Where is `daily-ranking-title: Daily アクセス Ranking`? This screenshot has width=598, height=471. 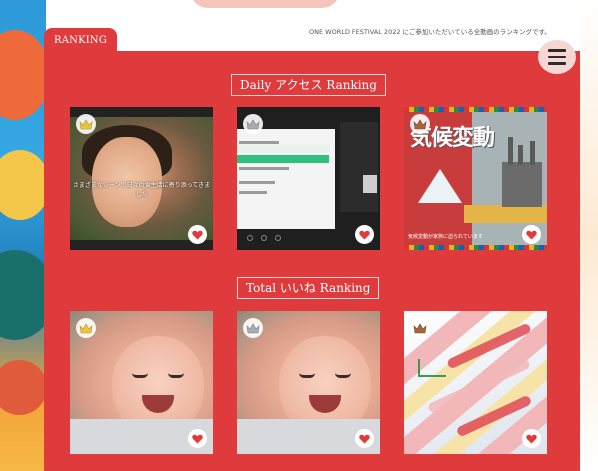 daily-ranking-title: Daily アクセス Ranking is located at coordinates (308, 85).